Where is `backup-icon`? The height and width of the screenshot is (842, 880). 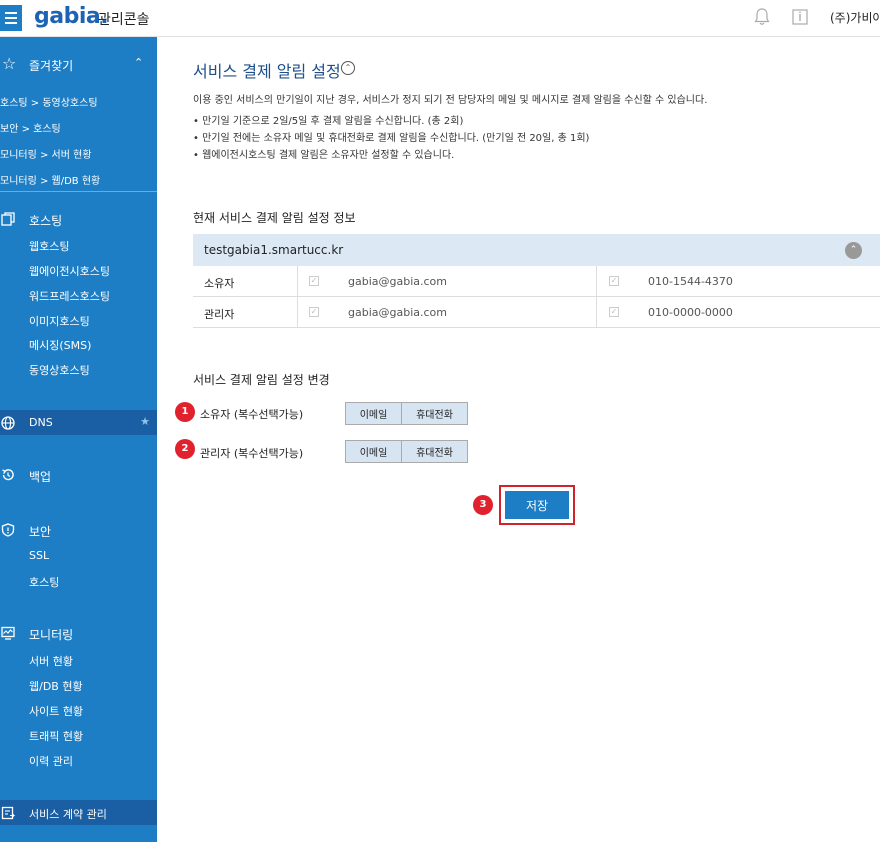 backup-icon is located at coordinates (8, 475).